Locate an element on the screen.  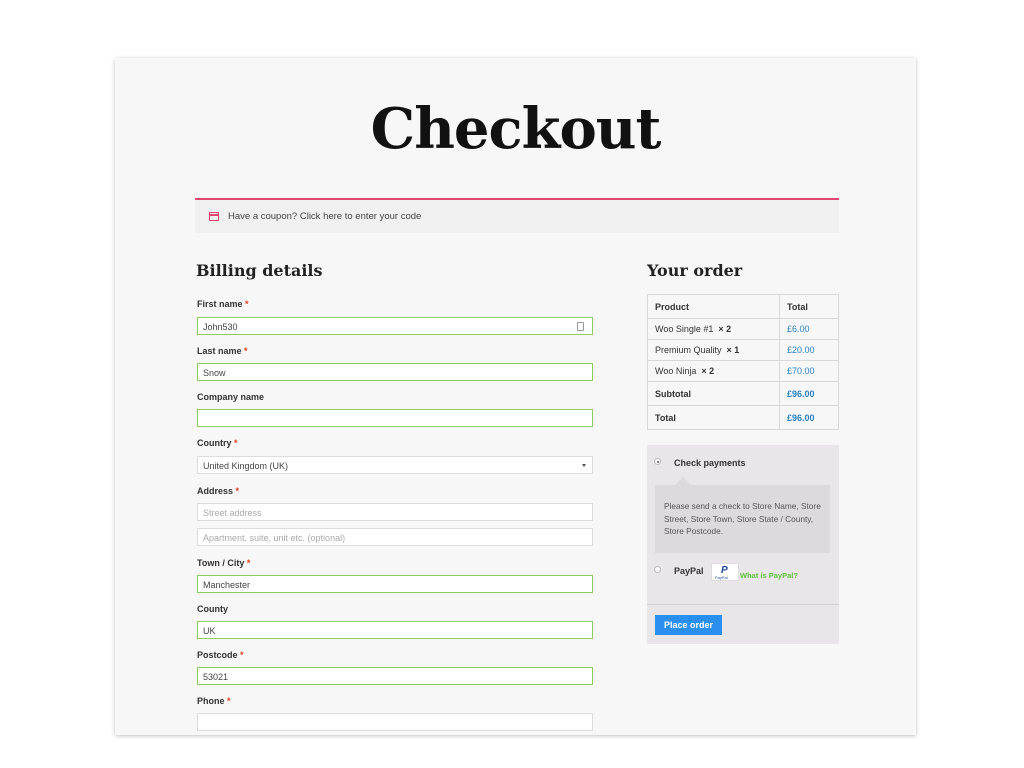
product-cell: Premium Quality × 1 is located at coordinates (713, 350).